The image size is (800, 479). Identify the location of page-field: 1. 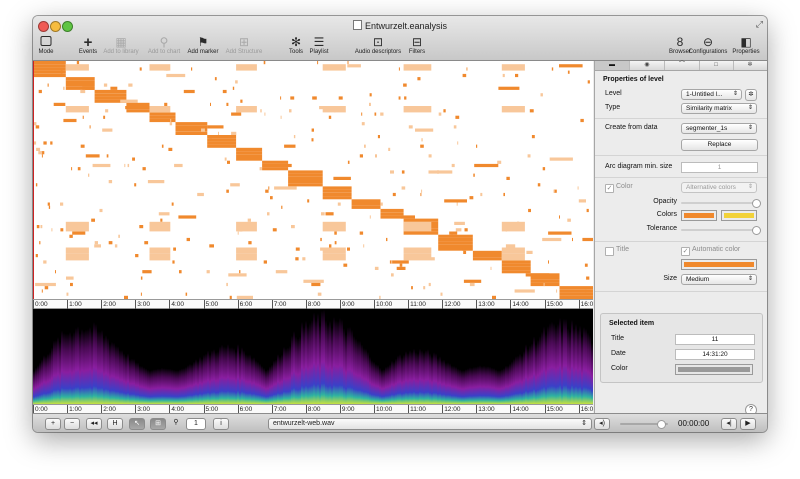
(196, 424).